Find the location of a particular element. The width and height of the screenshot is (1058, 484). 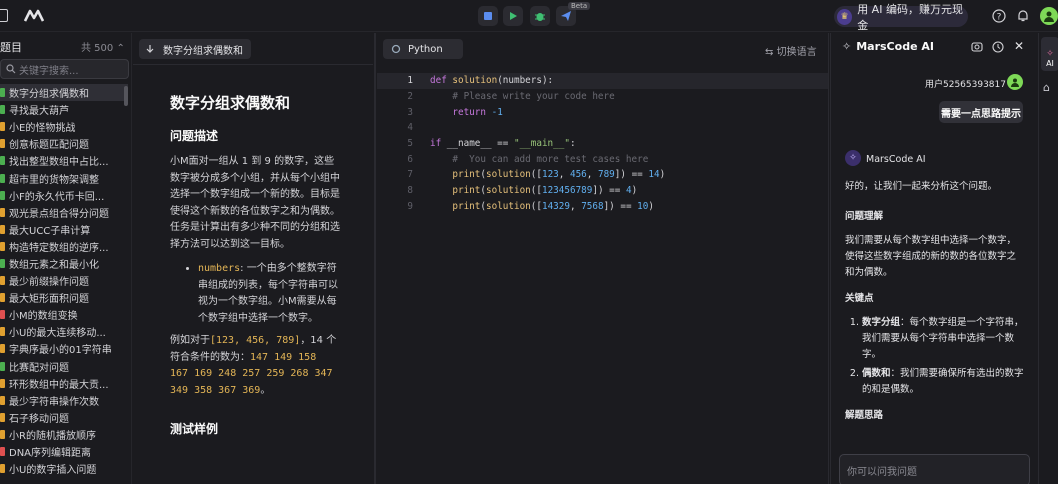

ai-section-heading: 关键点 is located at coordinates (859, 298).